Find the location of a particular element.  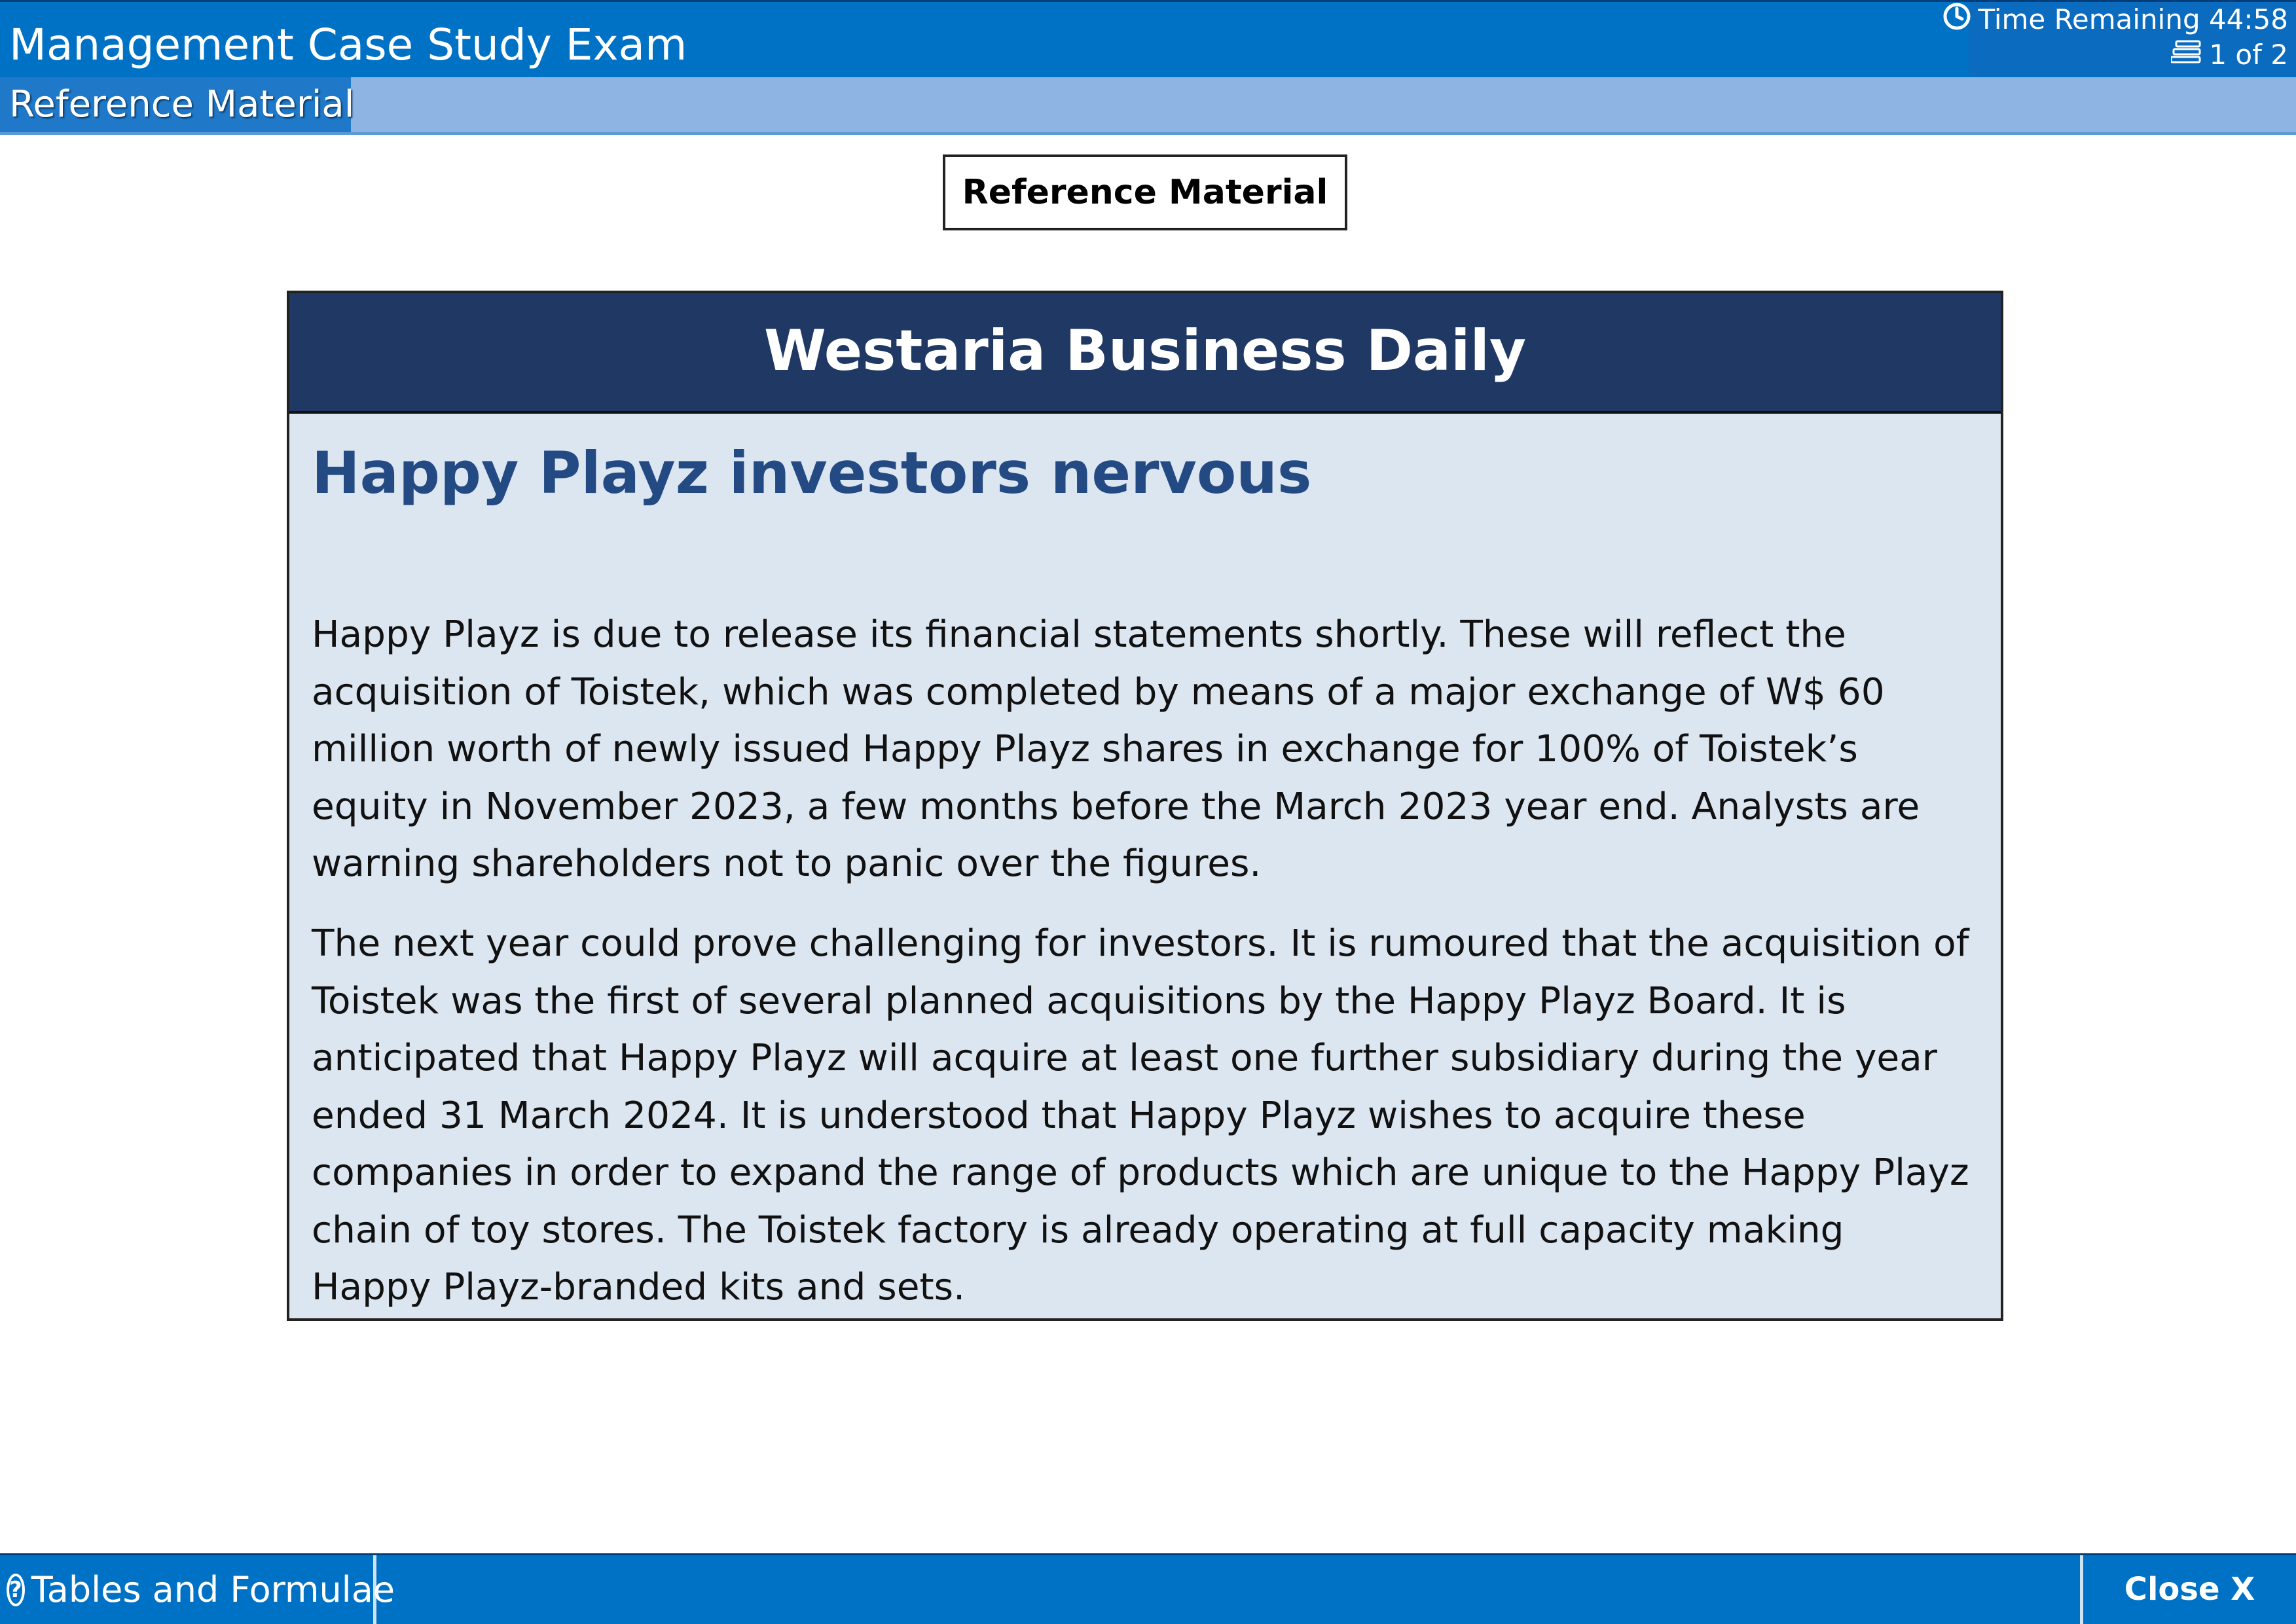

exam-title: Management Case Study Exam is located at coordinates (348, 45).